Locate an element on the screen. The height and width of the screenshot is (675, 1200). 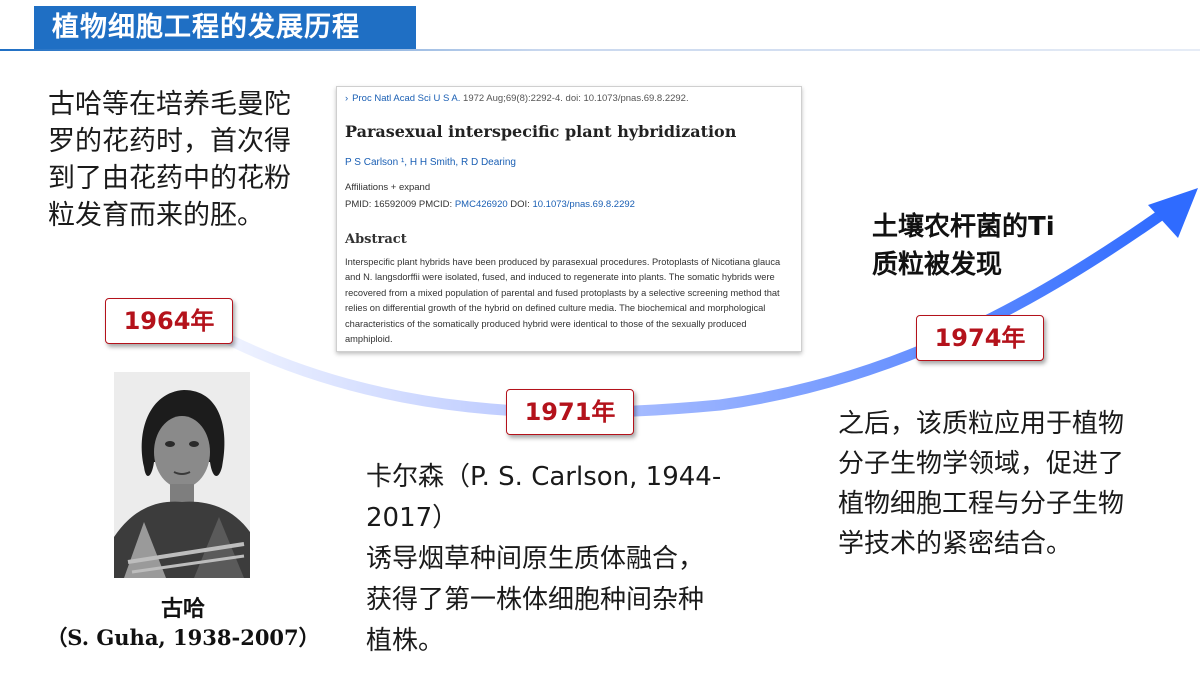
paper-pmcid-link: PMC426920 is located at coordinates (481, 204).